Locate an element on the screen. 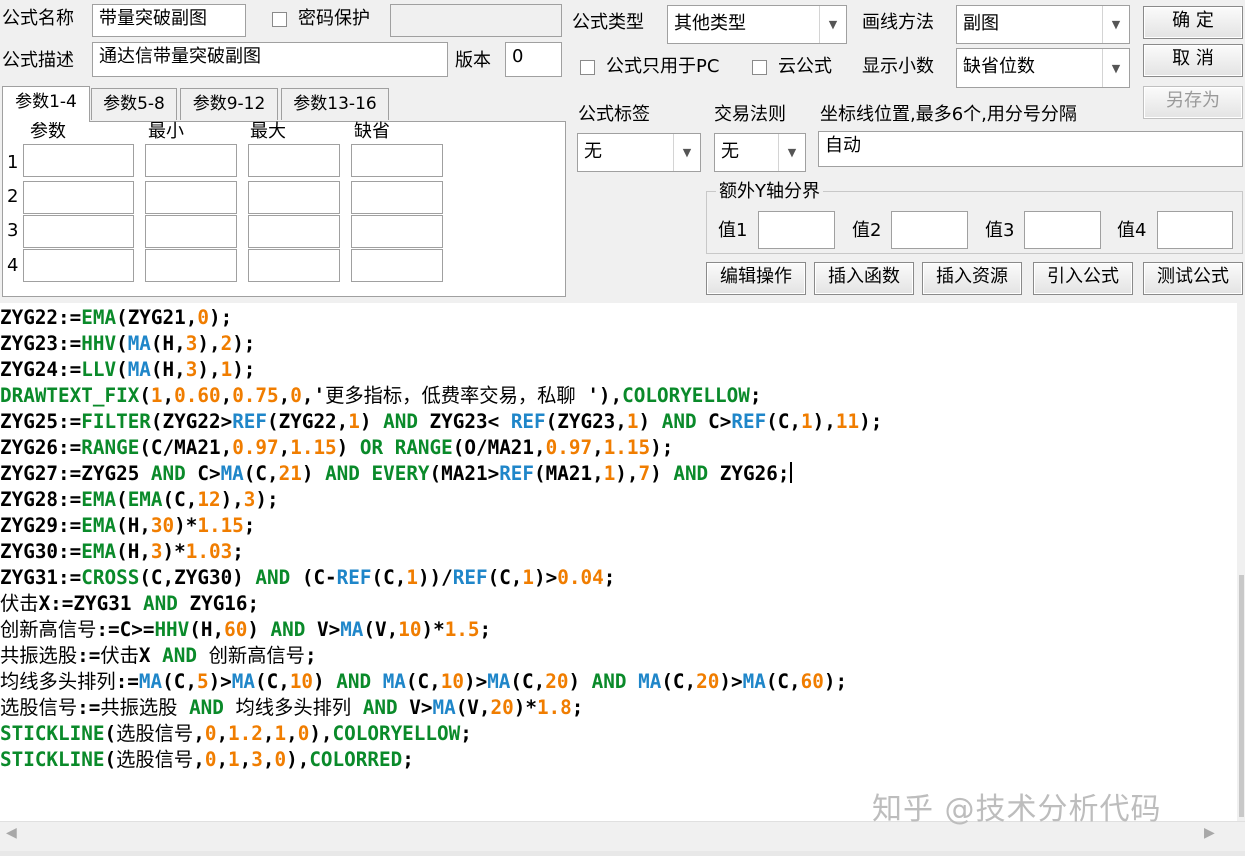 The image size is (1245, 856). y-value-3-input is located at coordinates (1062, 230).